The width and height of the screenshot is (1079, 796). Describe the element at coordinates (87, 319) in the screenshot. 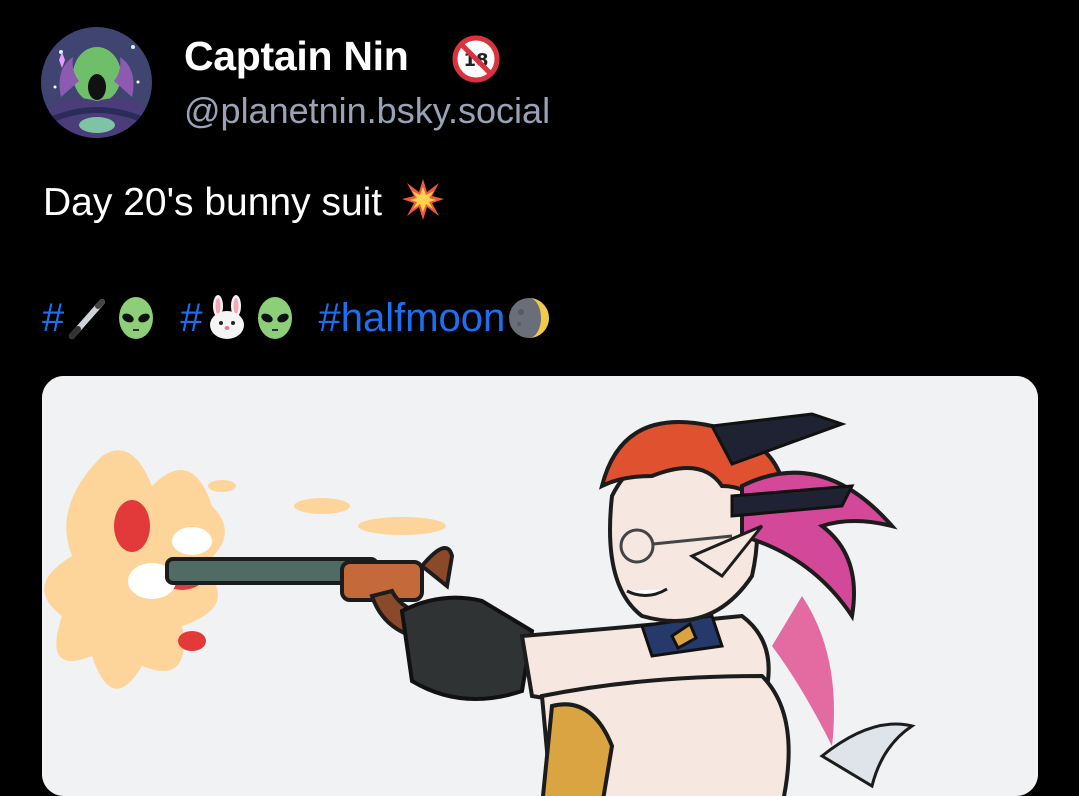

I see `pen-icon` at that location.